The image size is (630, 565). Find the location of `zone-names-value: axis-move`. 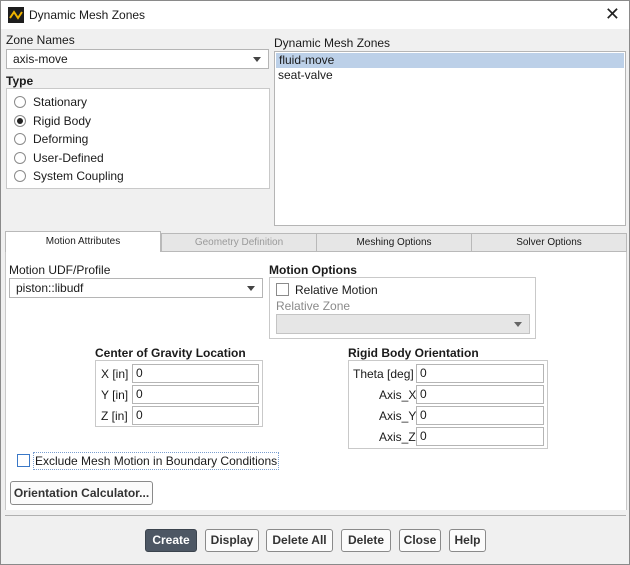

zone-names-value: axis-move is located at coordinates (40, 59).